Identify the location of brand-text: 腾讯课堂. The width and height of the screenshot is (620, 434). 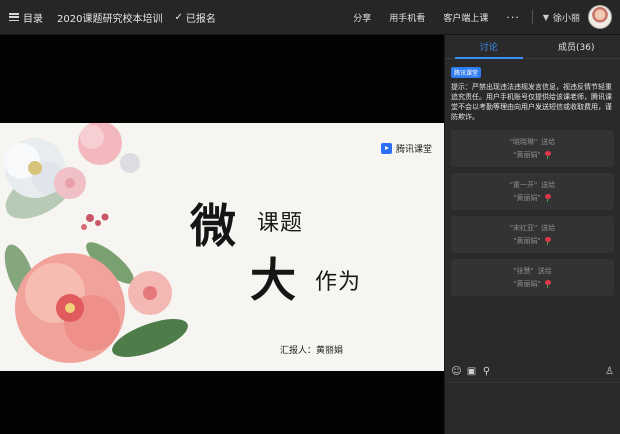
(413, 150).